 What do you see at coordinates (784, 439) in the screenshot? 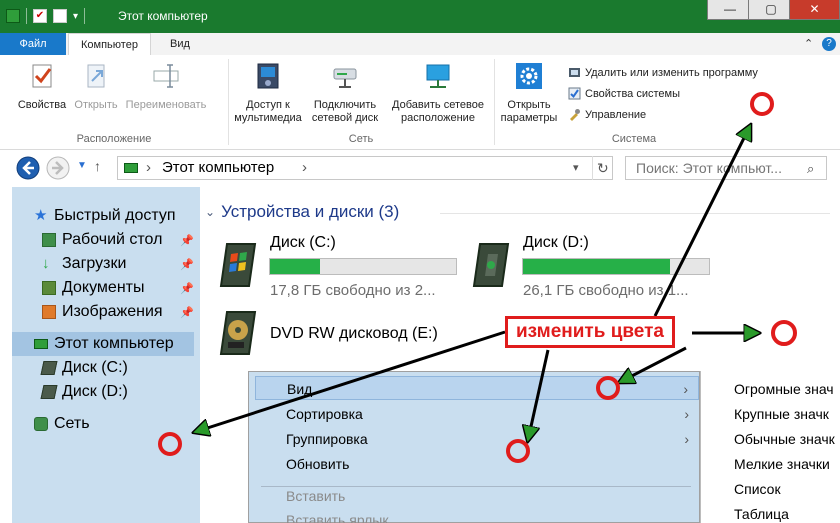
I see `submenu-item-regular-icons: Обычные значк` at bounding box center [784, 439].